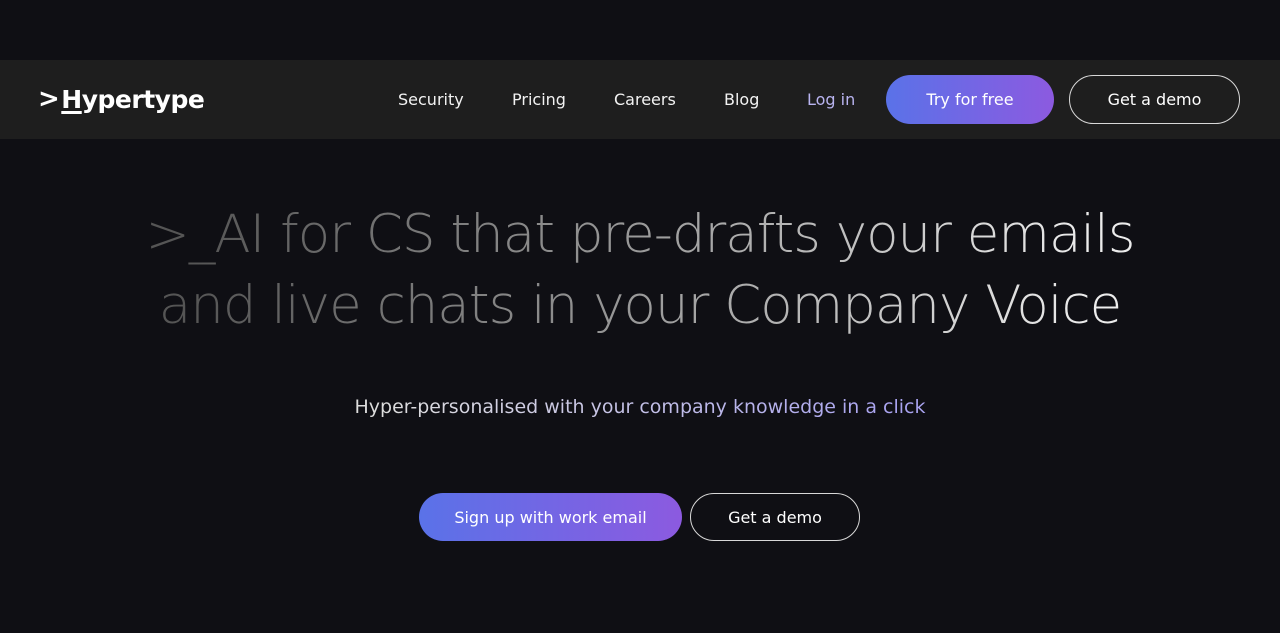 The height and width of the screenshot is (633, 1280). What do you see at coordinates (1154, 99) in the screenshot?
I see `nav-get-demo-button: Get a demo` at bounding box center [1154, 99].